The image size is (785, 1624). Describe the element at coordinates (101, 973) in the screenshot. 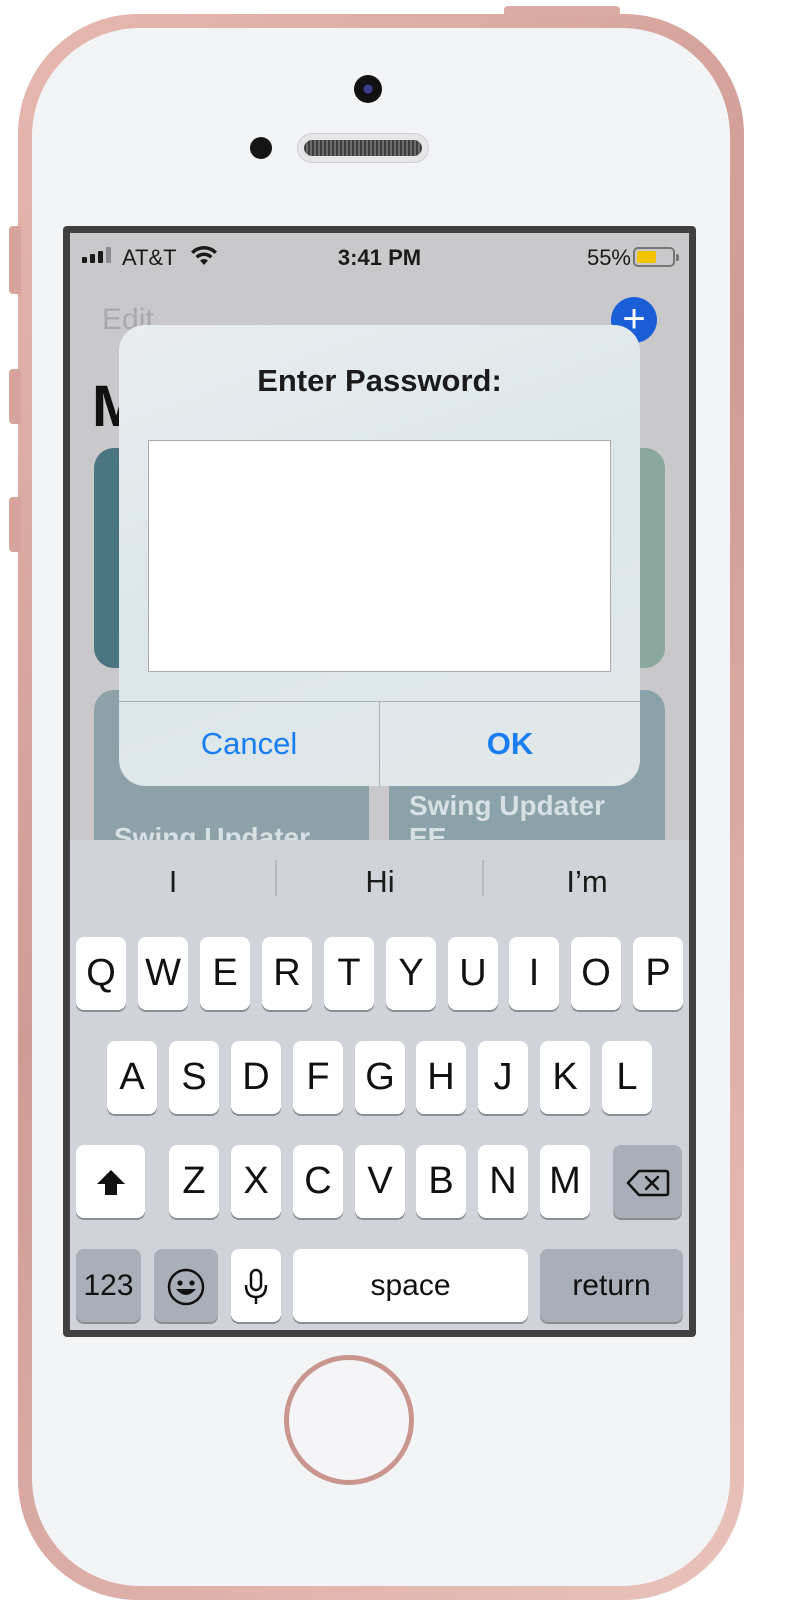

I see `key-q: Q` at that location.